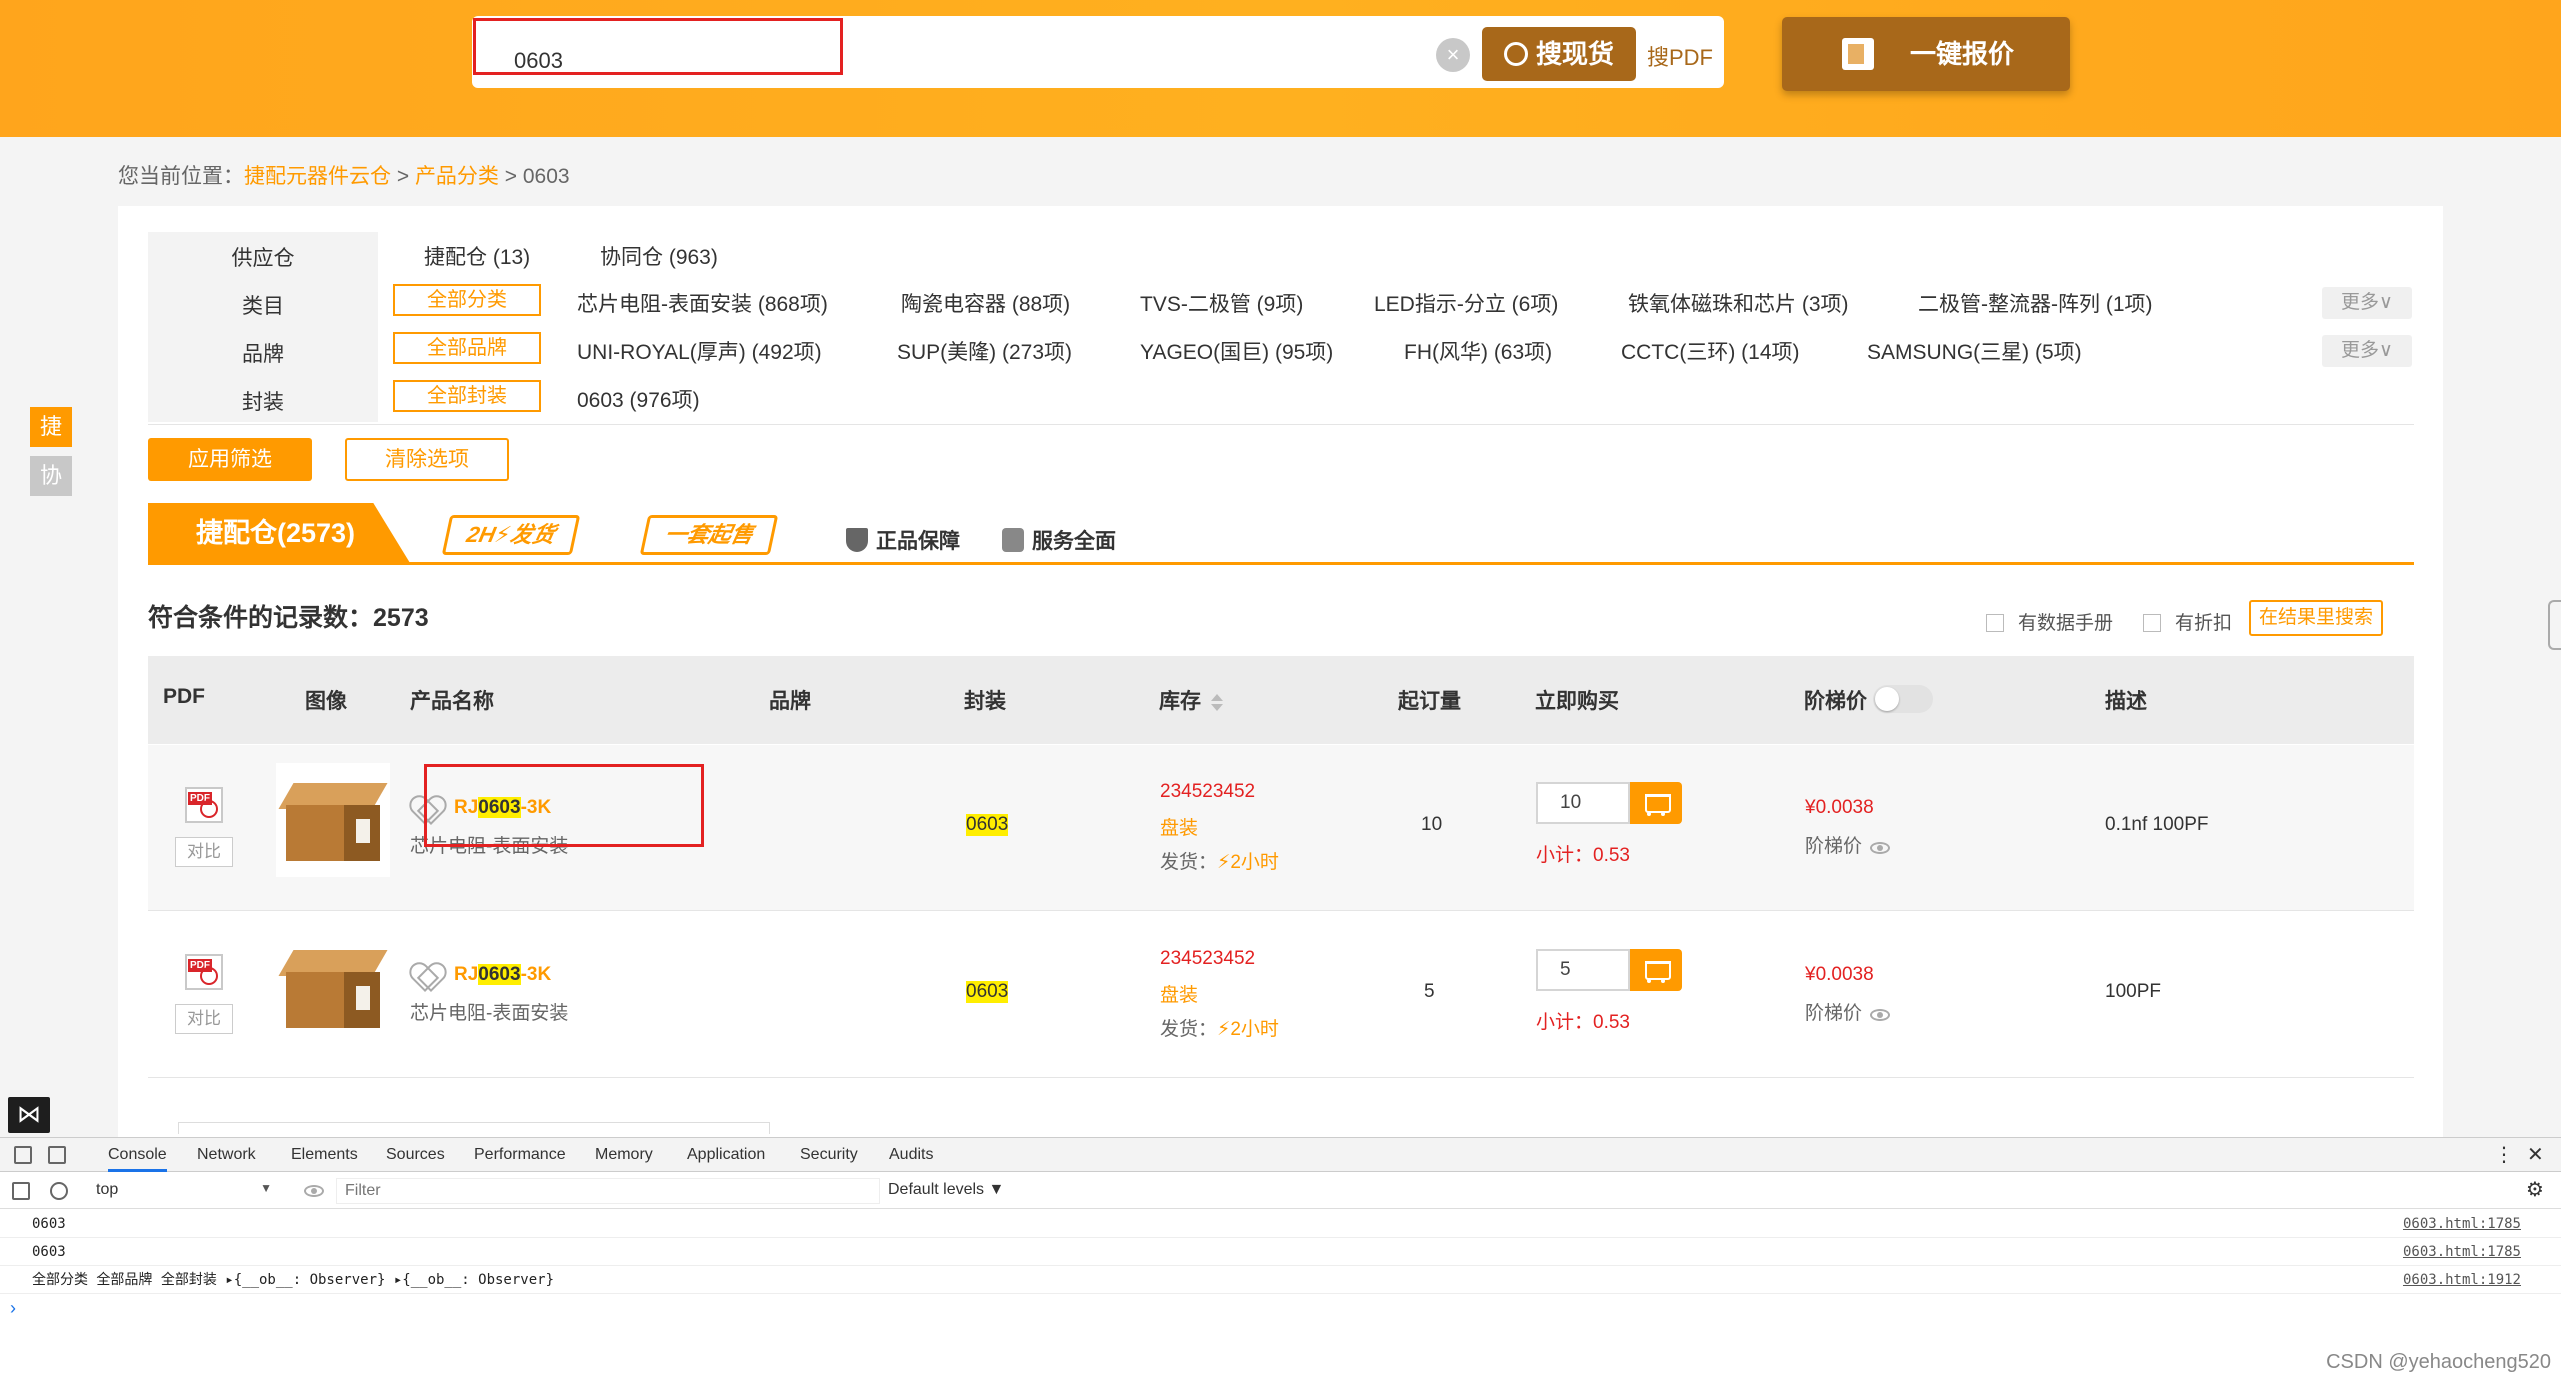  I want to click on warehouse-option: 捷配仓 (13), so click(477, 256).